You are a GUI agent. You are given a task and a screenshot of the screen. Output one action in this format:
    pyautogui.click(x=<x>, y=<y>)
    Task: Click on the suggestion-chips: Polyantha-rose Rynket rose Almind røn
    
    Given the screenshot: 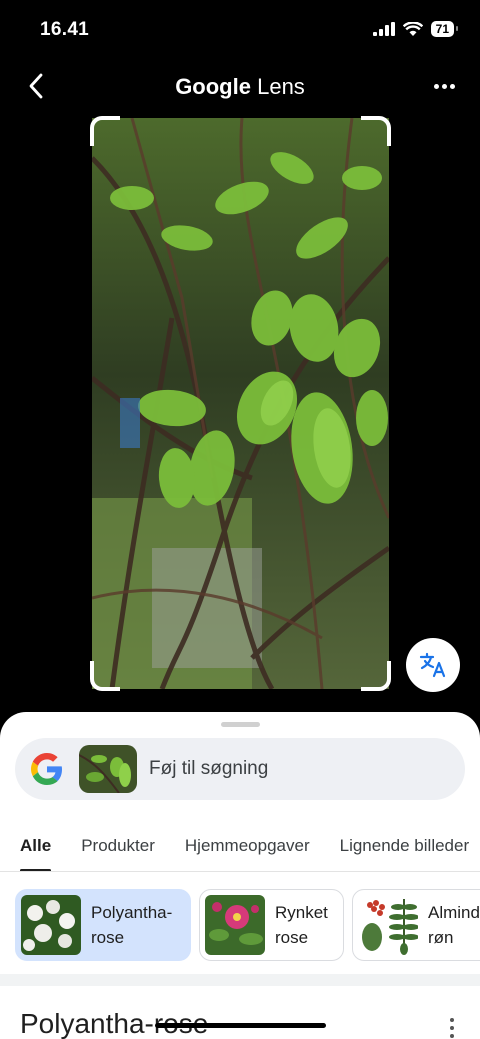 What is the action you would take?
    pyautogui.click(x=240, y=925)
    